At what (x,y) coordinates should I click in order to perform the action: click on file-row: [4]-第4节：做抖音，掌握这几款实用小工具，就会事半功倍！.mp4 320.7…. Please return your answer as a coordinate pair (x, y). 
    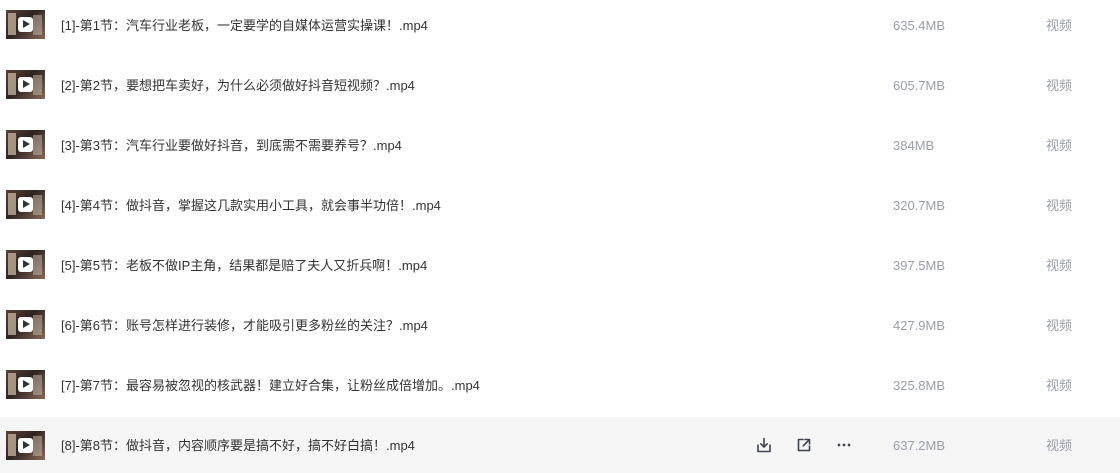
    Looking at the image, I should click on (560, 210).